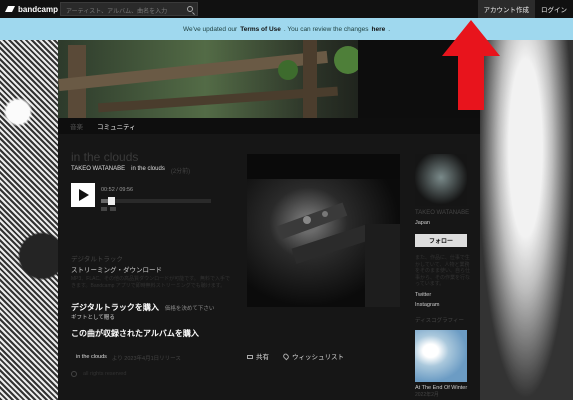 The width and height of the screenshot is (573, 400). What do you see at coordinates (74, 374) in the screenshot?
I see `cc-icon` at bounding box center [74, 374].